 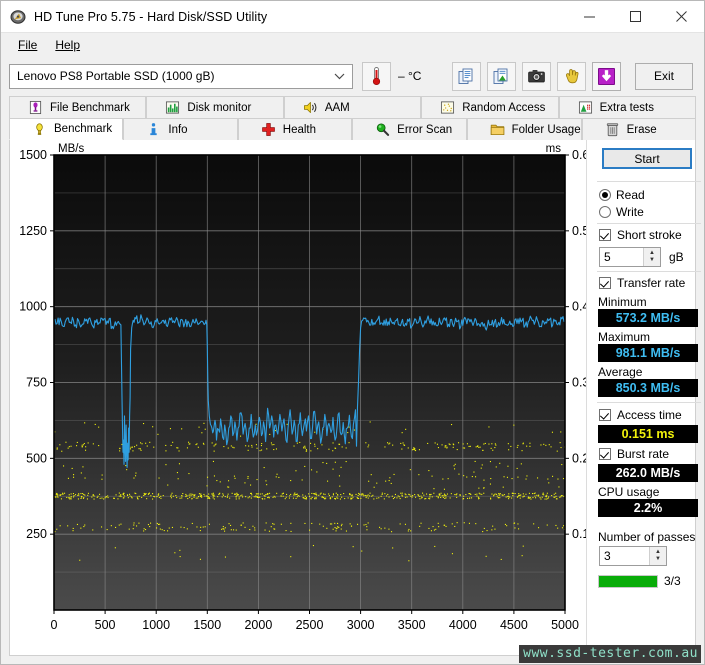 What do you see at coordinates (633, 556) in the screenshot?
I see `passes-input: 3 ▲ ▼` at bounding box center [633, 556].